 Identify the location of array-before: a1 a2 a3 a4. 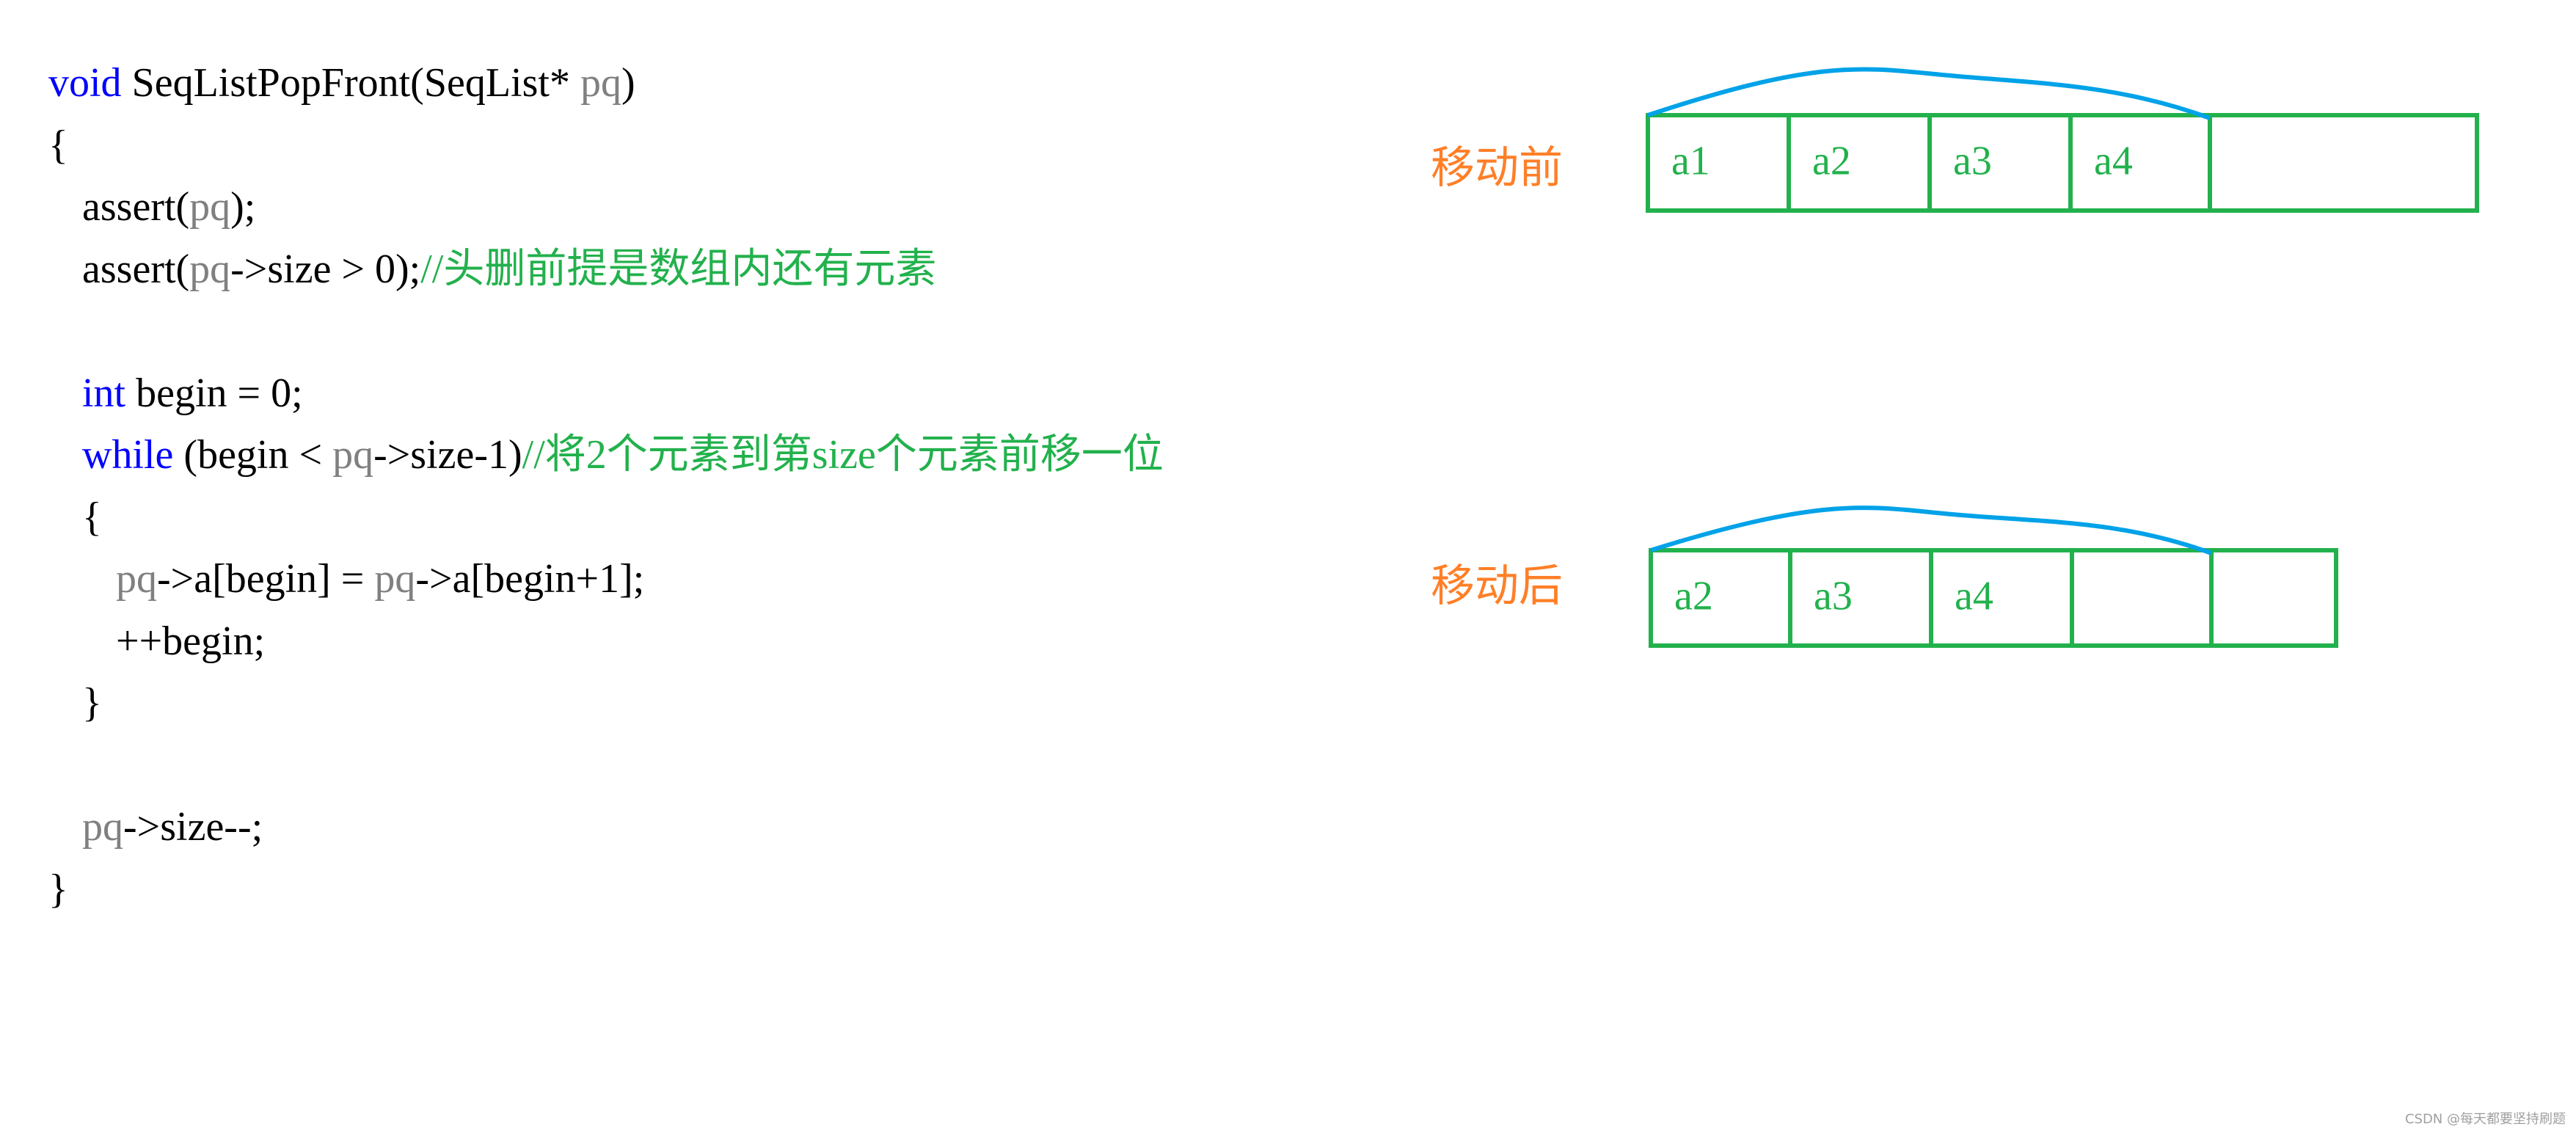
(2062, 140).